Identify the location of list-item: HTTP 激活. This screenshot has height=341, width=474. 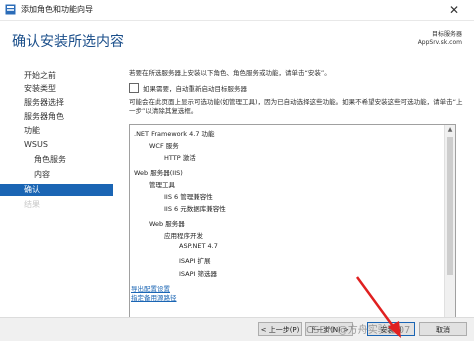
(180, 158).